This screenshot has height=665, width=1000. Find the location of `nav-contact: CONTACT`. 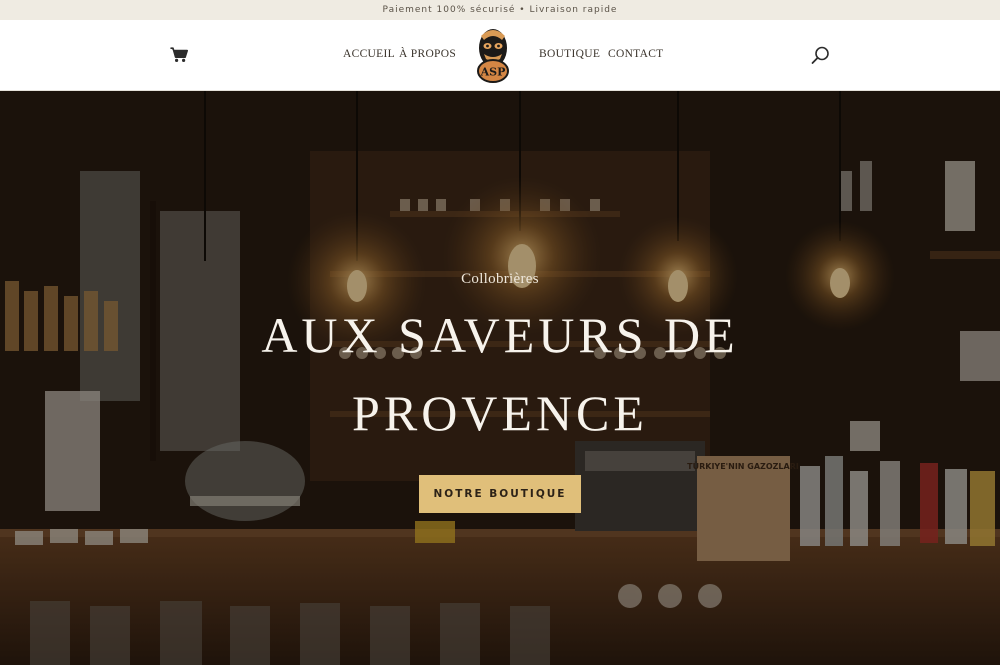

nav-contact: CONTACT is located at coordinates (635, 54).